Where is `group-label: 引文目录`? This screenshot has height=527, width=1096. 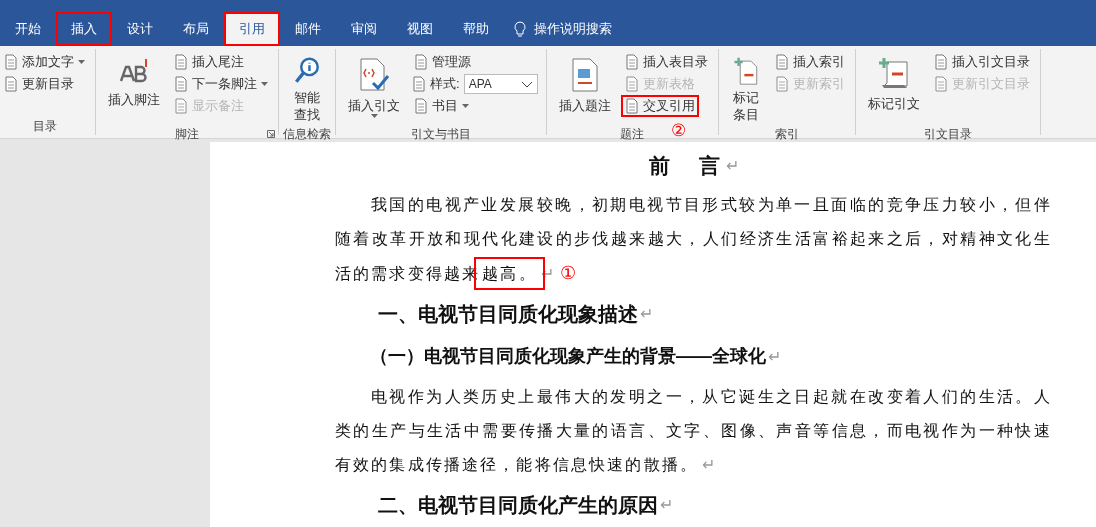 group-label: 引文目录 is located at coordinates (947, 134).